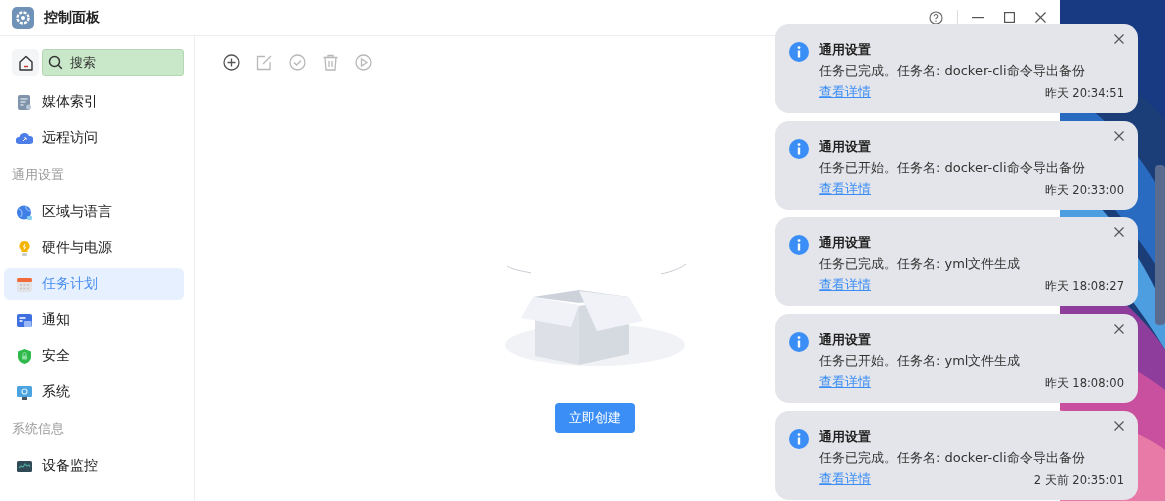 The image size is (1165, 501). Describe the element at coordinates (1084, 190) in the screenshot. I see `notification-time: 昨天 20:33:00` at that location.